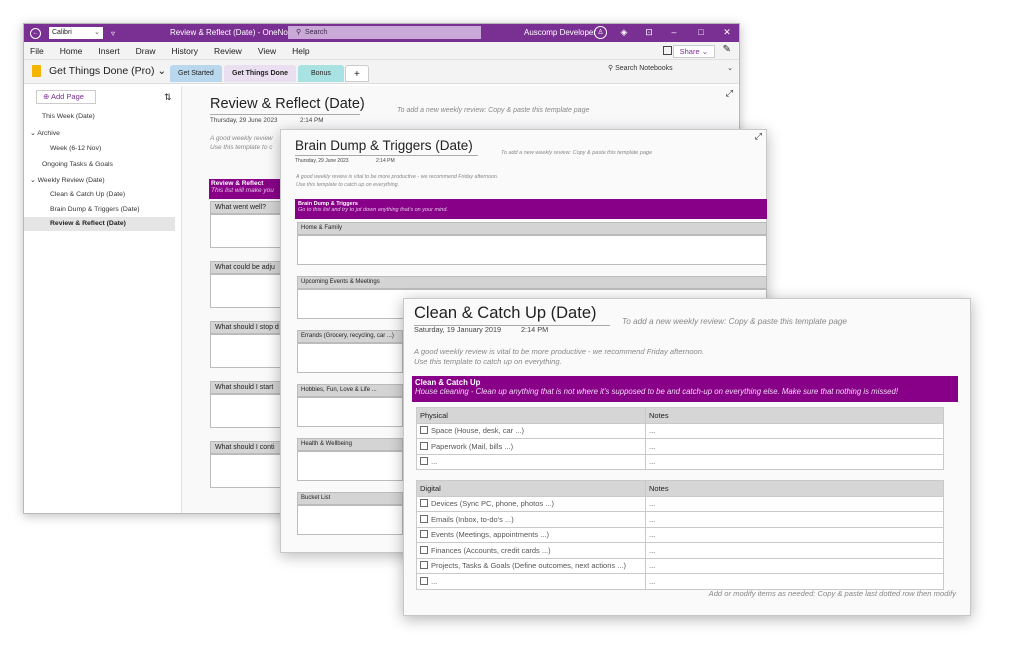 The image size is (1013, 659). What do you see at coordinates (531, 550) in the screenshot?
I see `task-cell: Finances (Accounts, credit cards ...)` at bounding box center [531, 550].